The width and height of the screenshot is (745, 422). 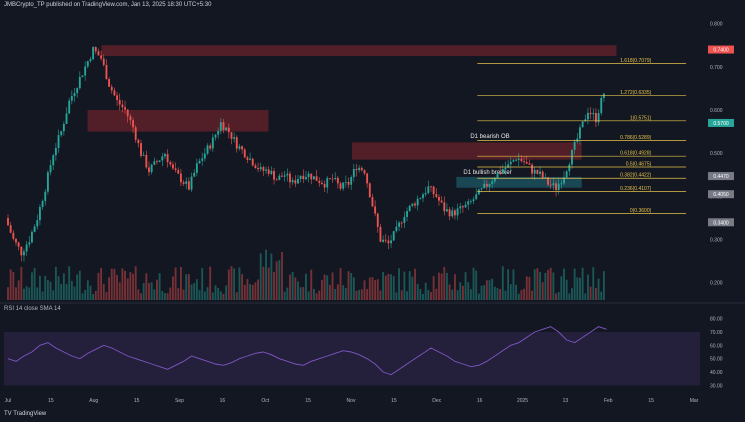 I want to click on y-tick-label: 0.700, so click(x=716, y=68).